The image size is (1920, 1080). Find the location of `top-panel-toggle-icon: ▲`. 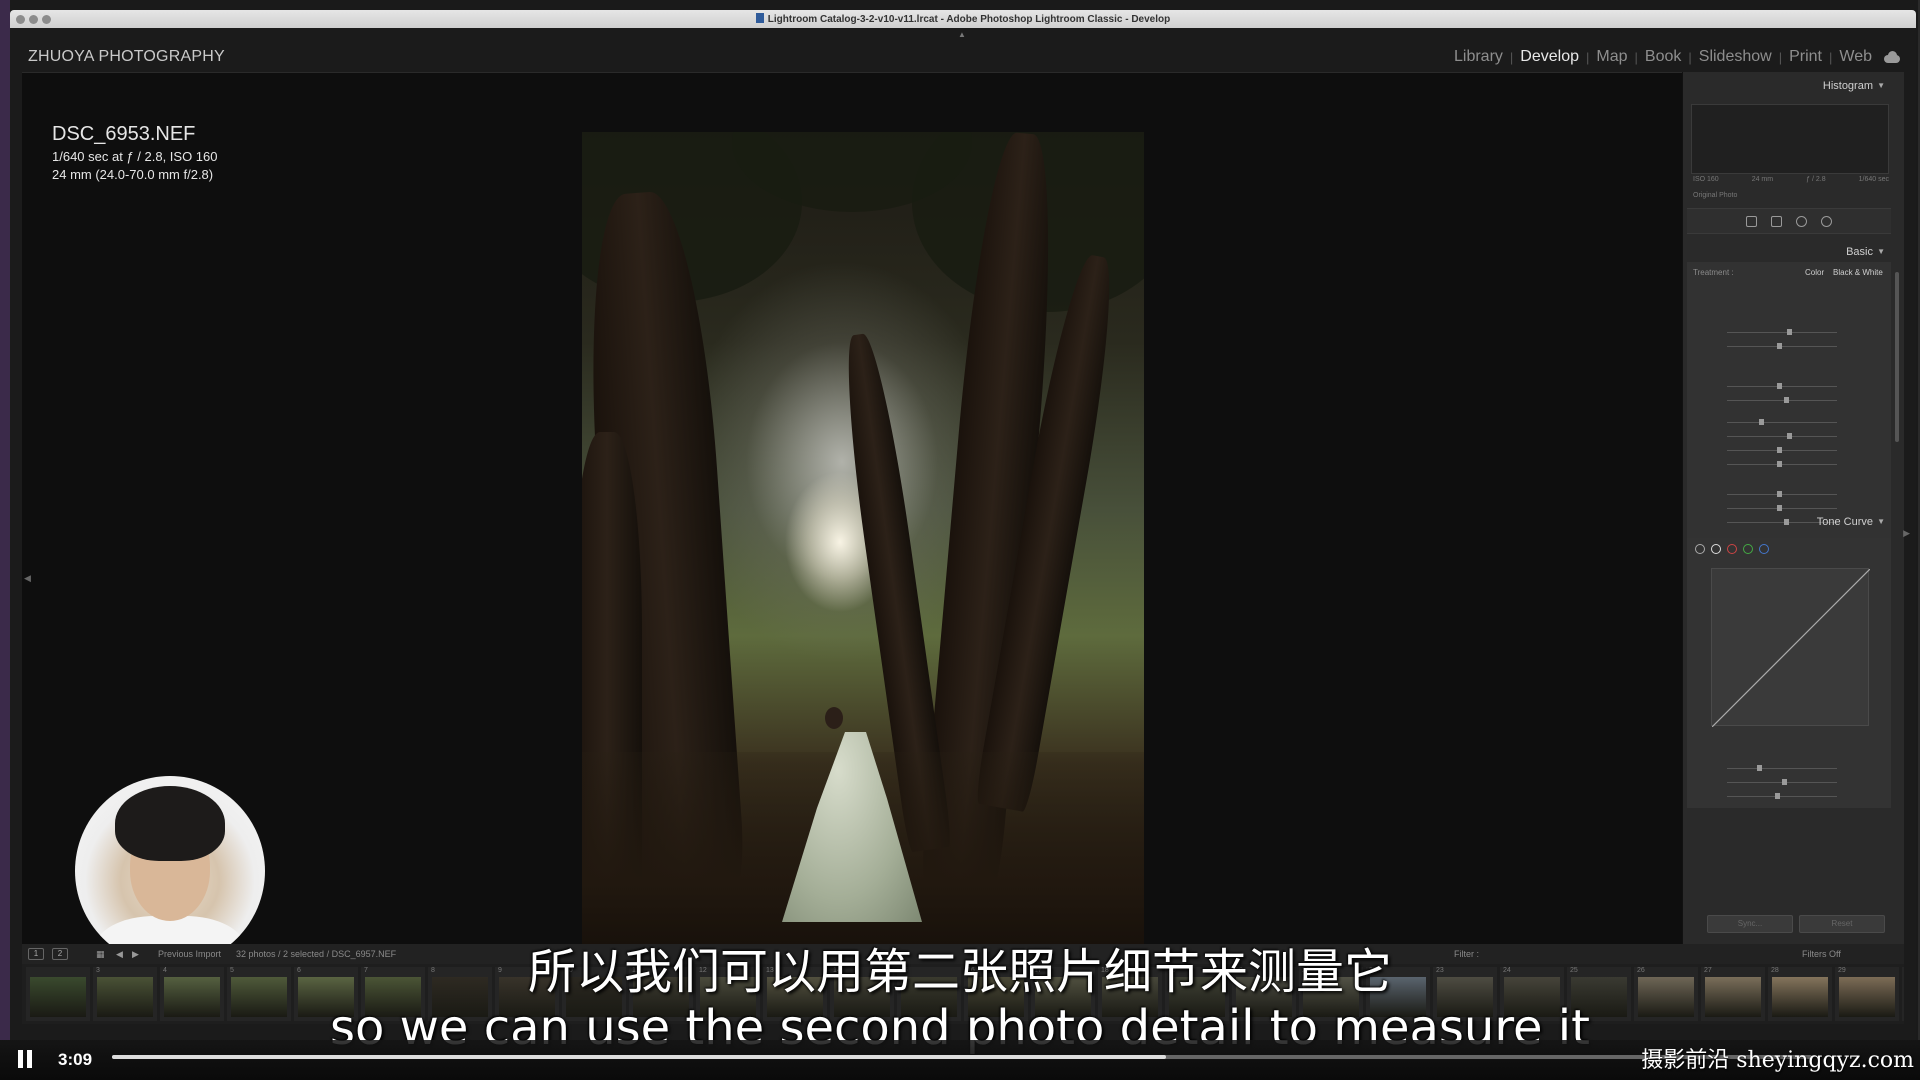

top-panel-toggle-icon: ▲ is located at coordinates (962, 34).